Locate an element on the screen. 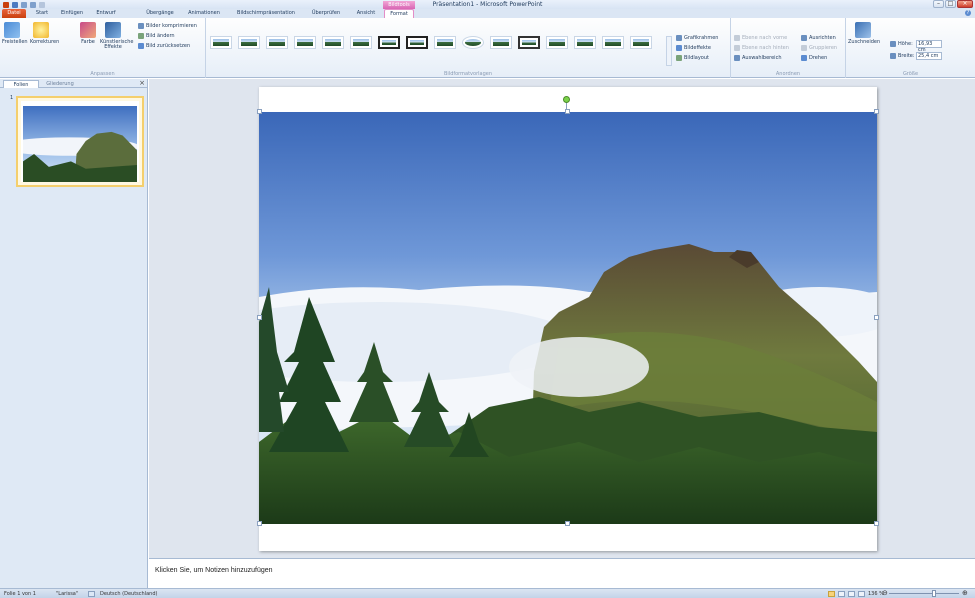 The width and height of the screenshot is (975, 598). tab-slides: Folien is located at coordinates (21, 84).